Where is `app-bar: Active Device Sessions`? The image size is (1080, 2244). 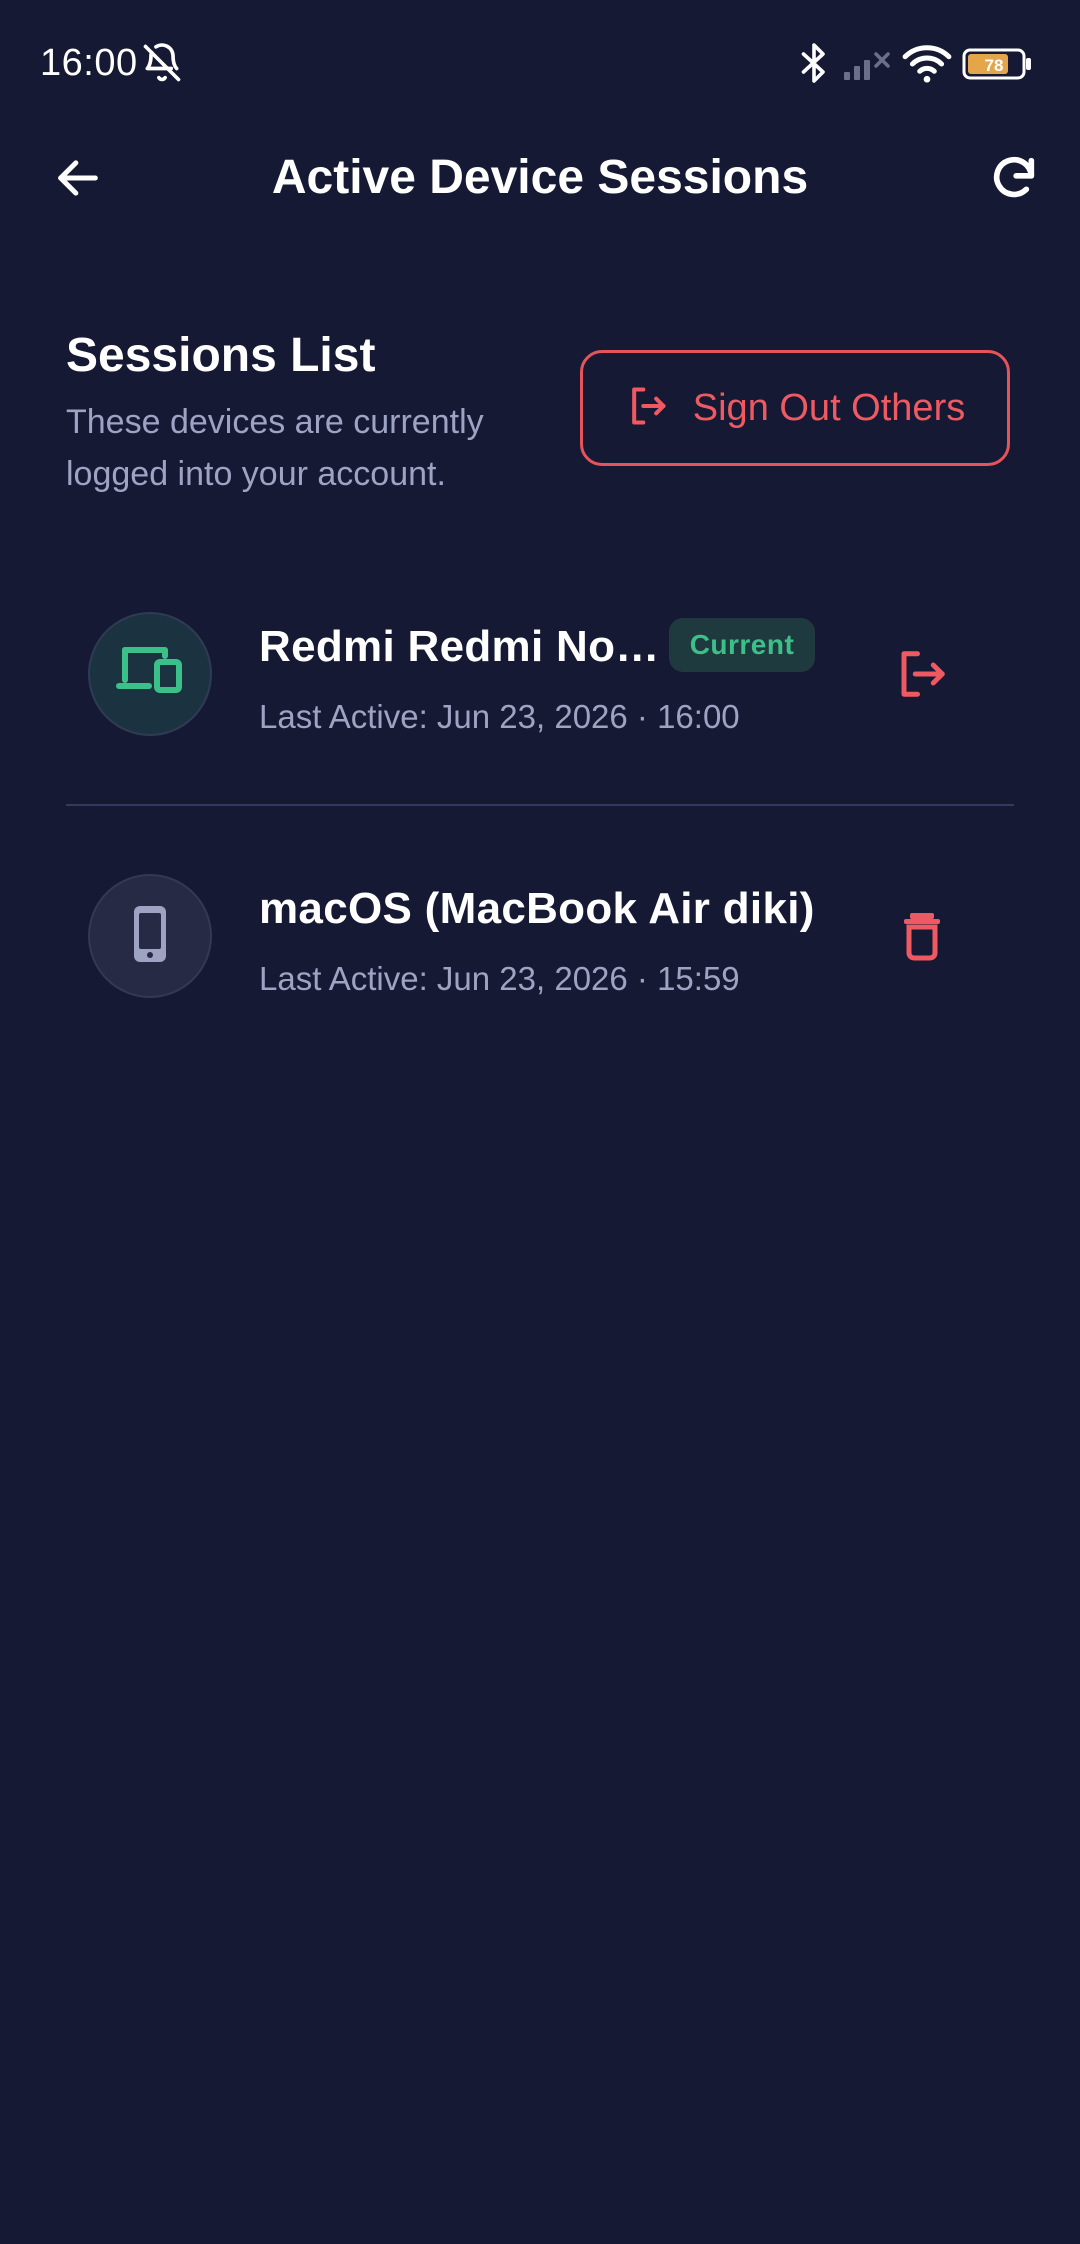 app-bar: Active Device Sessions is located at coordinates (540, 180).